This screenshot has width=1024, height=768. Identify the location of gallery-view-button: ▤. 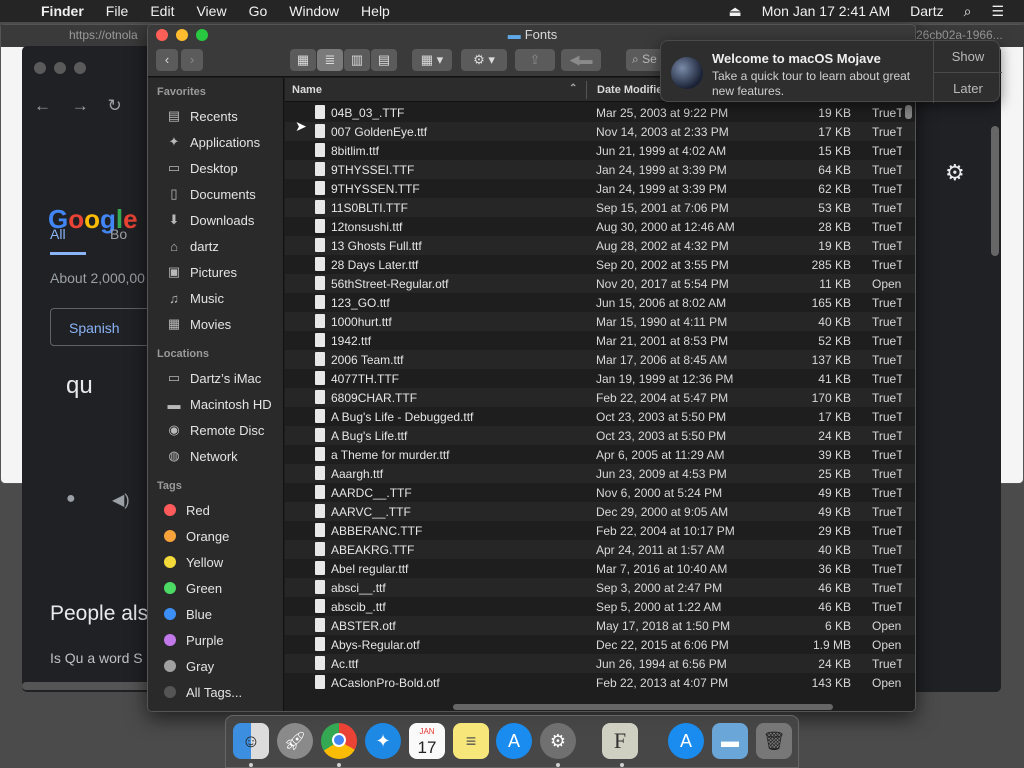
(384, 60).